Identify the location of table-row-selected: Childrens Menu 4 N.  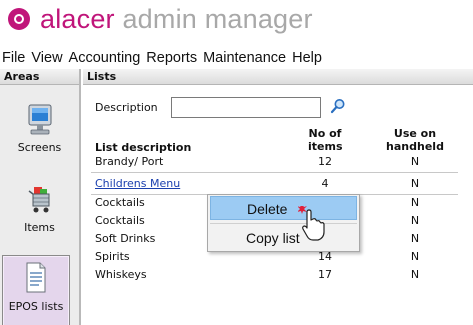
(268, 184).